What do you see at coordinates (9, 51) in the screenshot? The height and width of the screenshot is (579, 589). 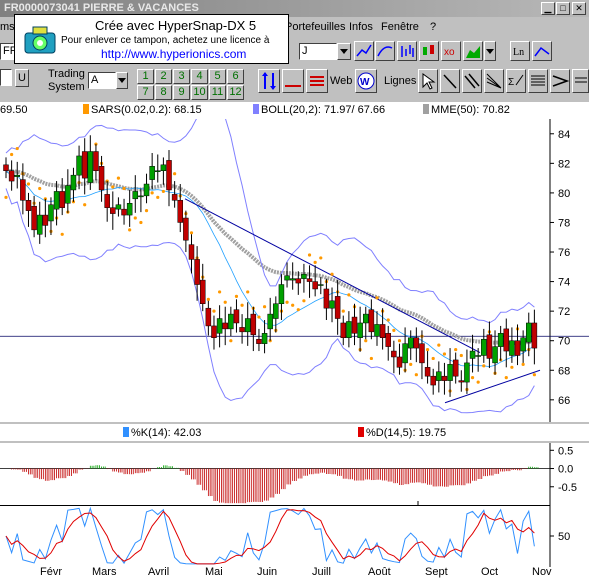 I see `code-field: FR` at bounding box center [9, 51].